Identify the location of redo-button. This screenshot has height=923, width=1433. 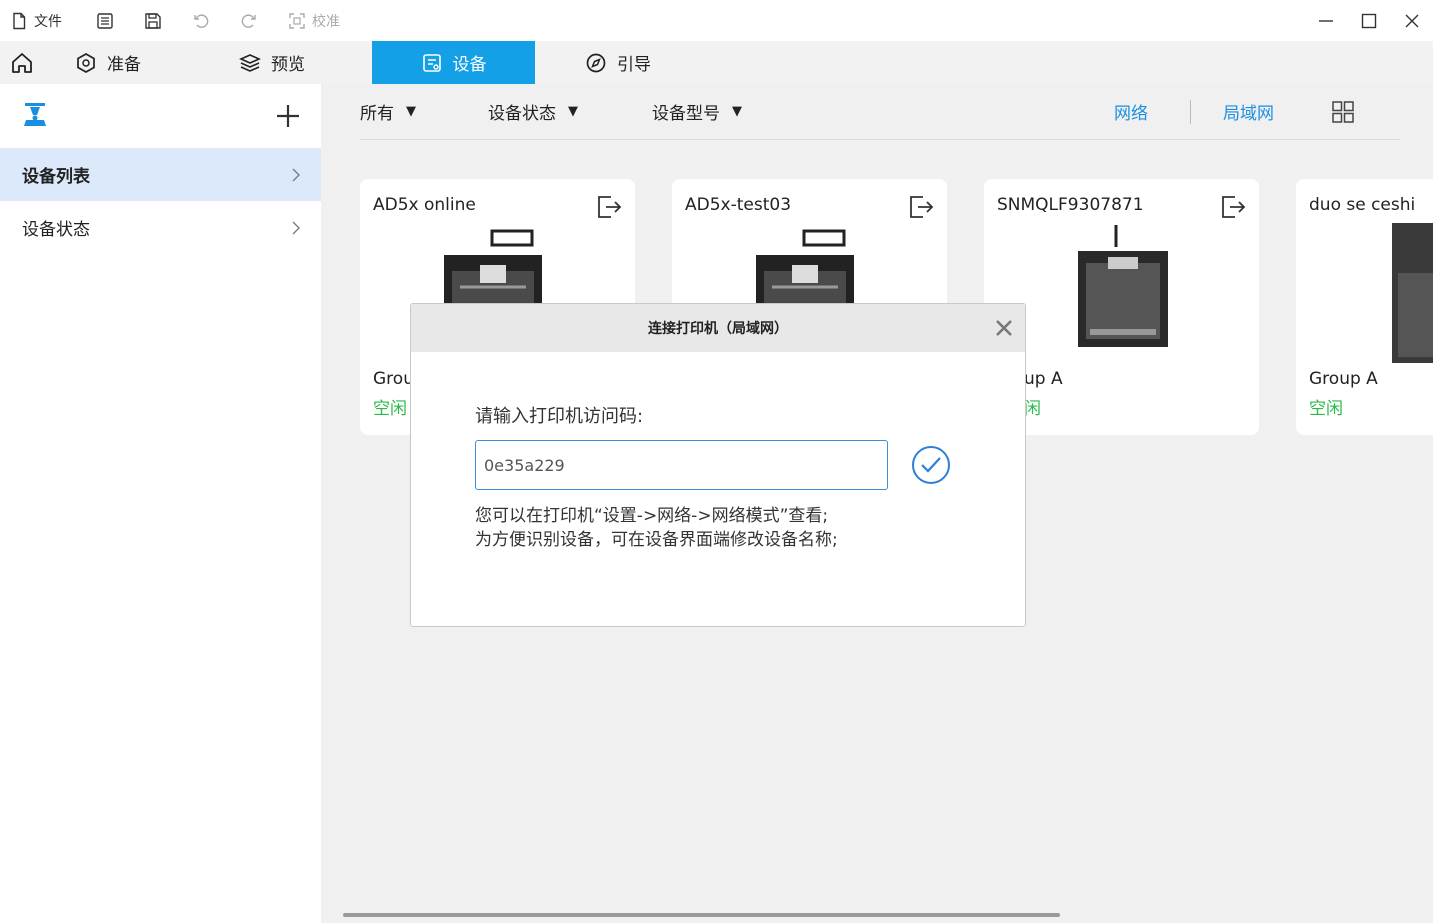
(249, 20).